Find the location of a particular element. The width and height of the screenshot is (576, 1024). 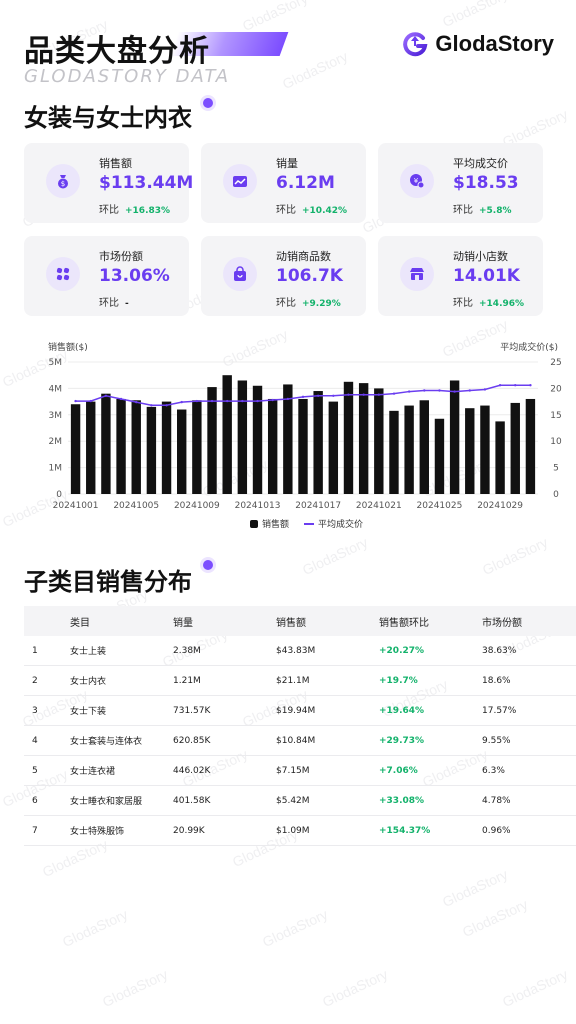

kpi-card: 销量 6.12M 环比 +10.42% is located at coordinates (283, 183).